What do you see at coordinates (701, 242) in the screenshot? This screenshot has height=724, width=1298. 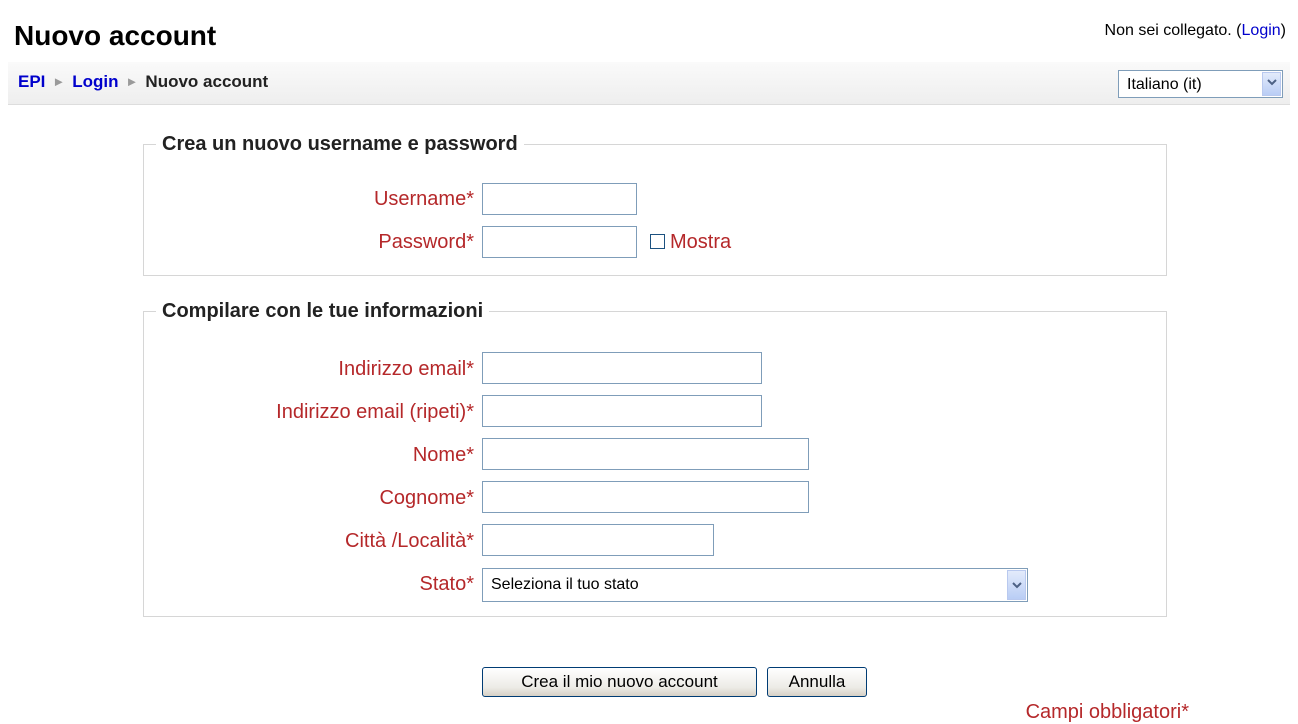 I see `show-password-label: Mostra` at bounding box center [701, 242].